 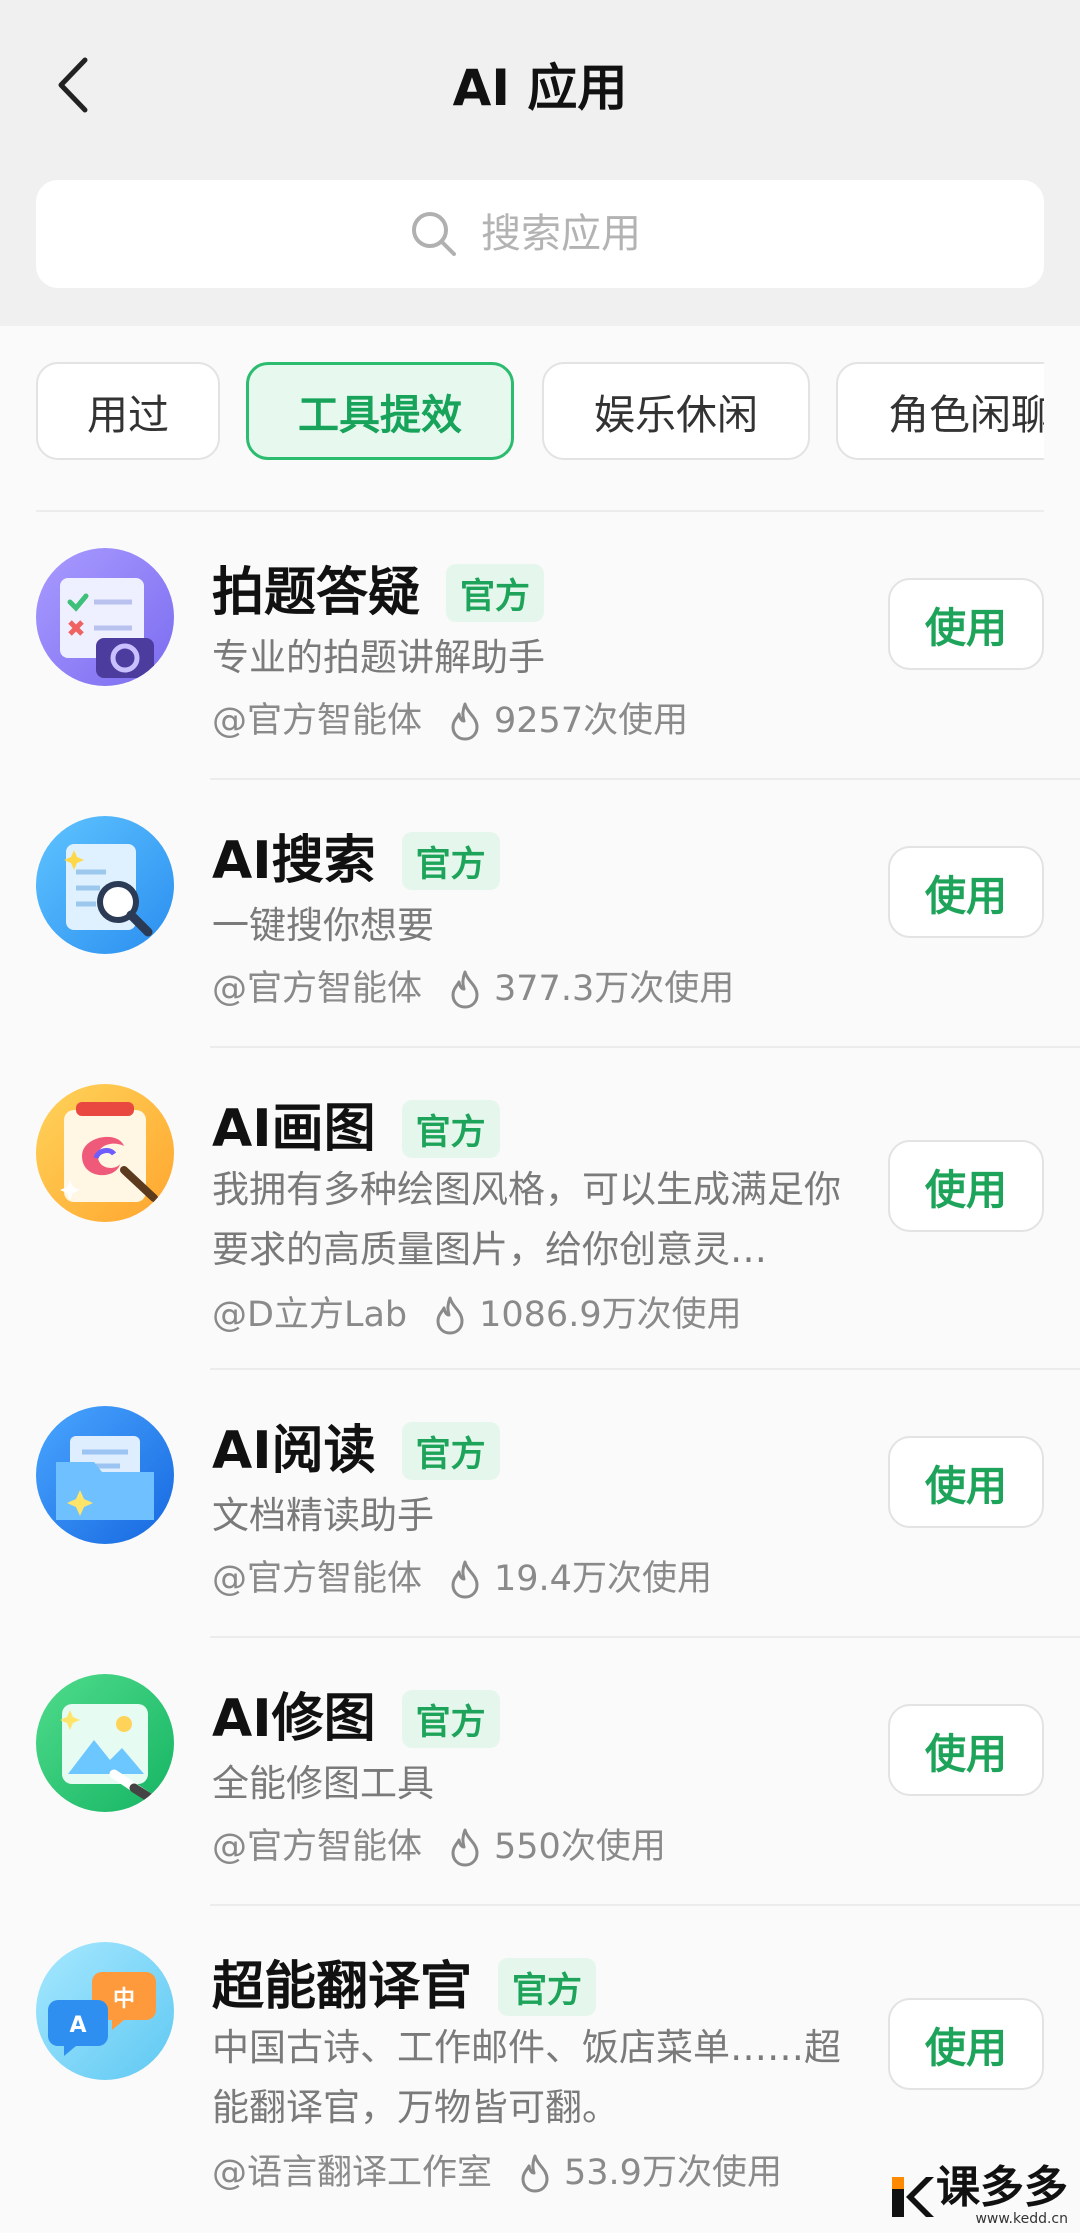 What do you see at coordinates (310, 1315) in the screenshot?
I see `app-author: @D立方Lab` at bounding box center [310, 1315].